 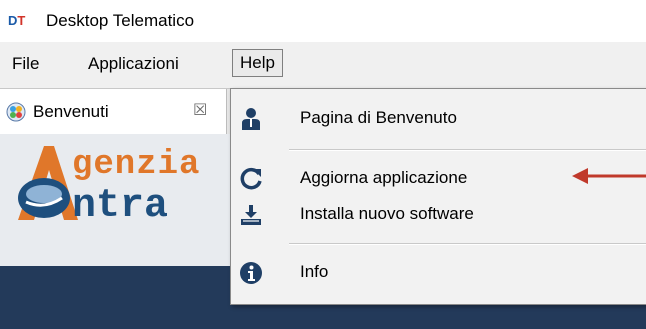 What do you see at coordinates (136, 165) in the screenshot?
I see `banner-text-line1: genzia` at bounding box center [136, 165].